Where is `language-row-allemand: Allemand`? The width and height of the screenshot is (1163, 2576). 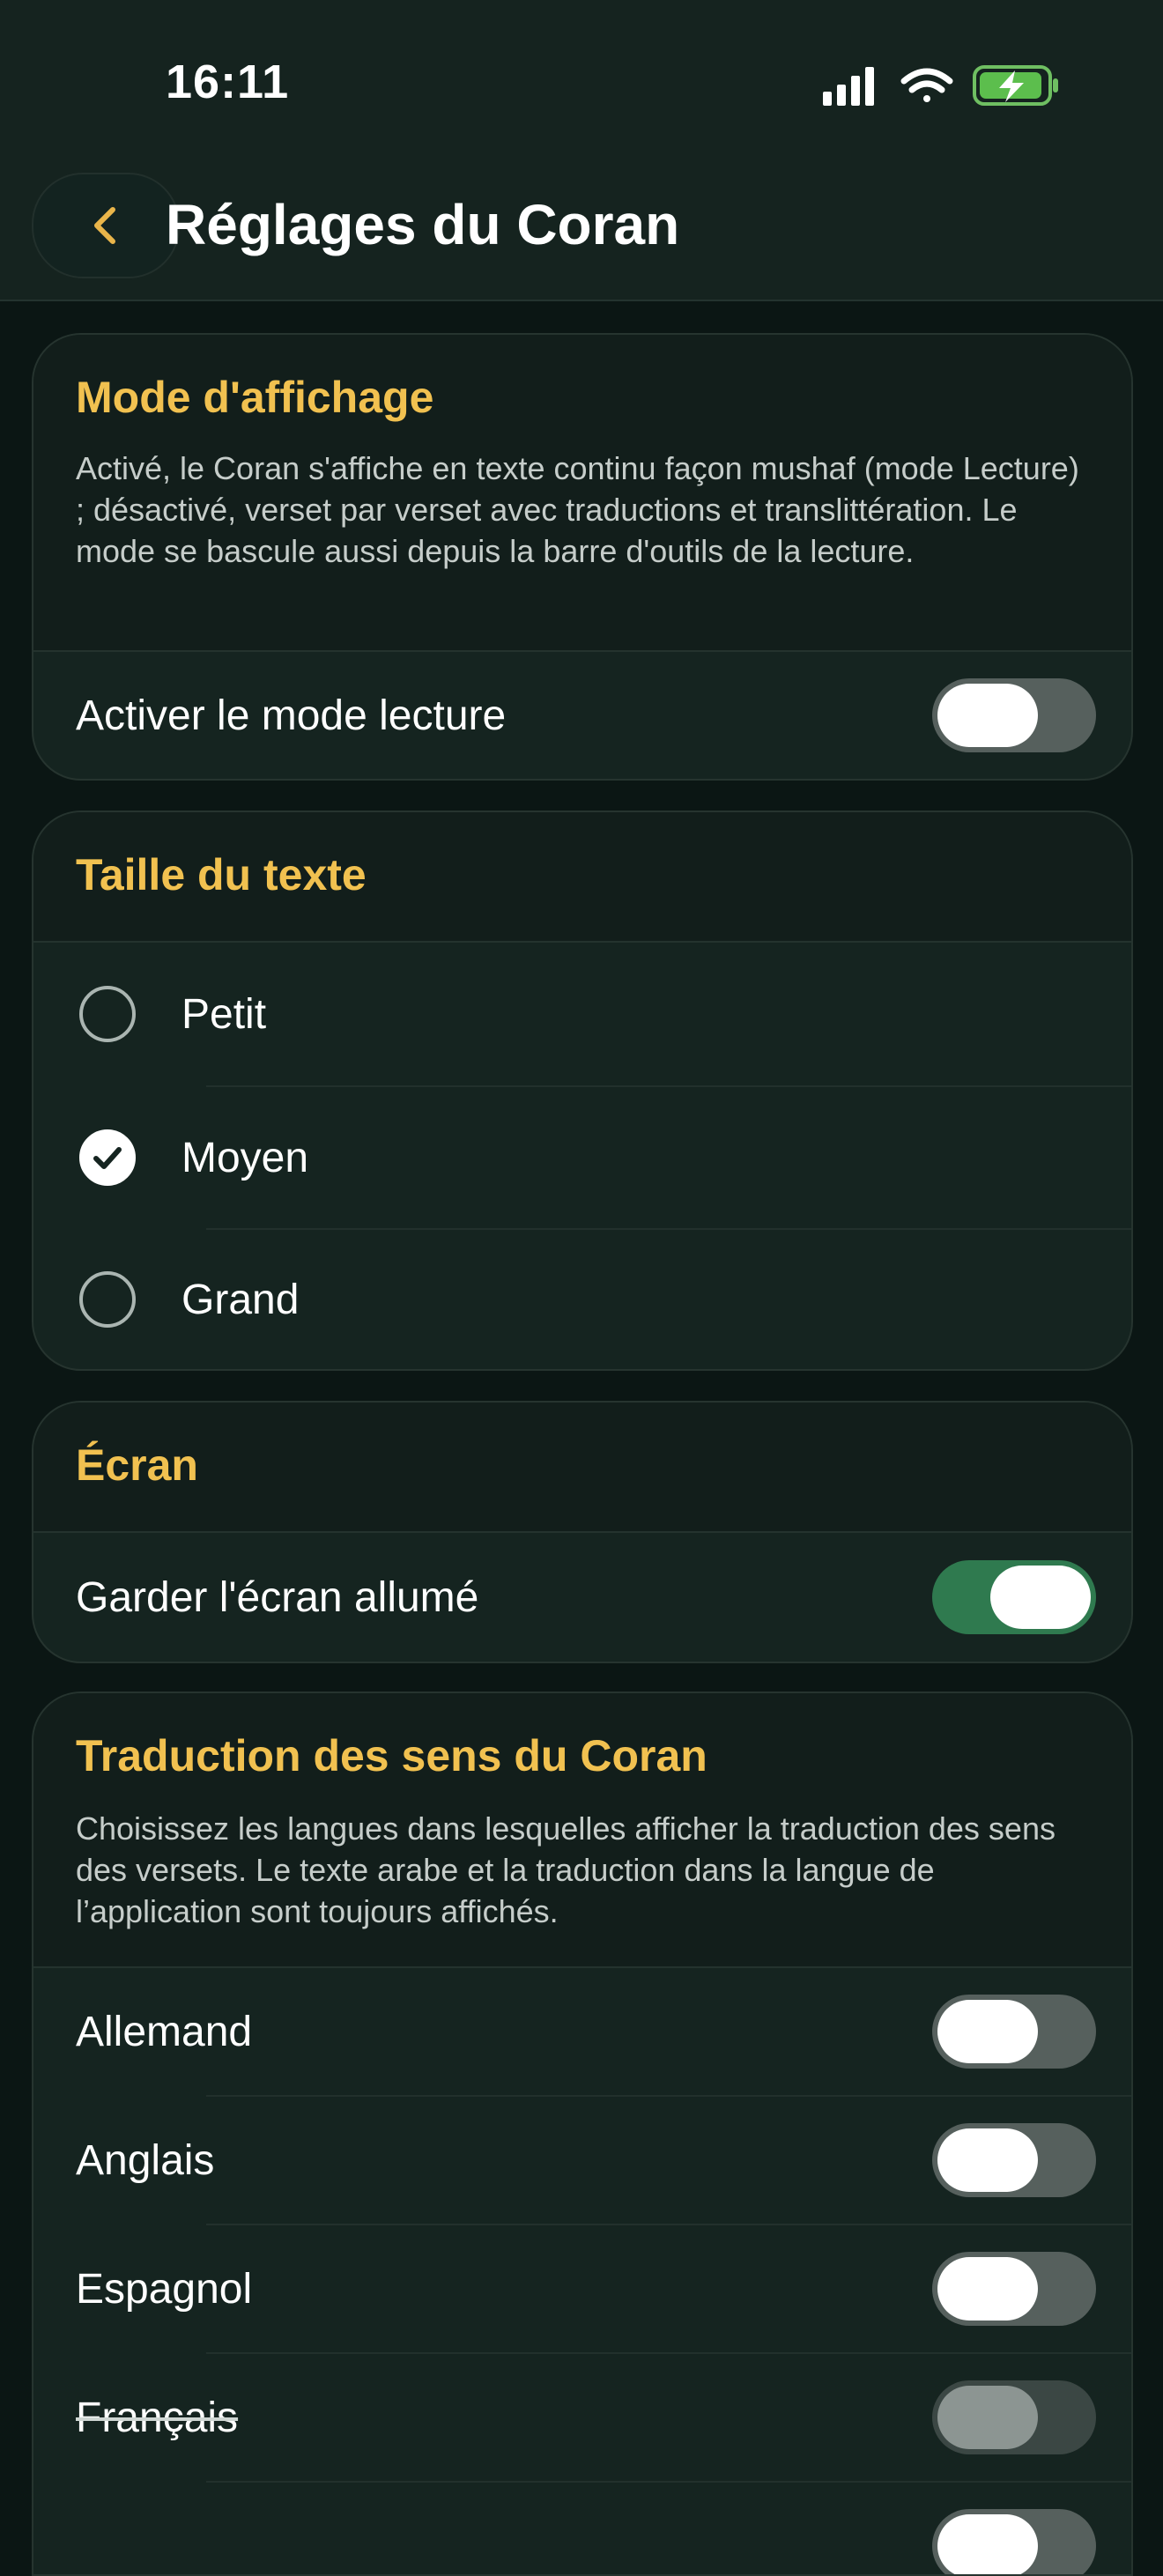
language-row-allemand: Allemand is located at coordinates (582, 2031).